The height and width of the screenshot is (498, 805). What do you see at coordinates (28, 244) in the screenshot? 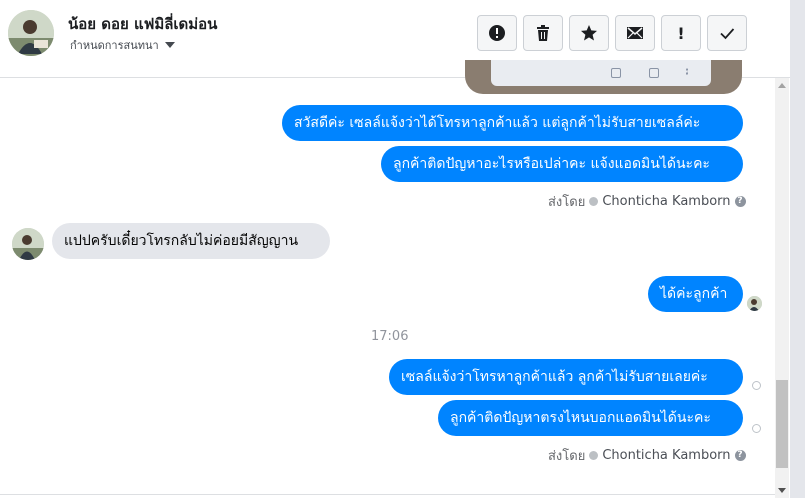
I see `contact-avatar-small` at bounding box center [28, 244].